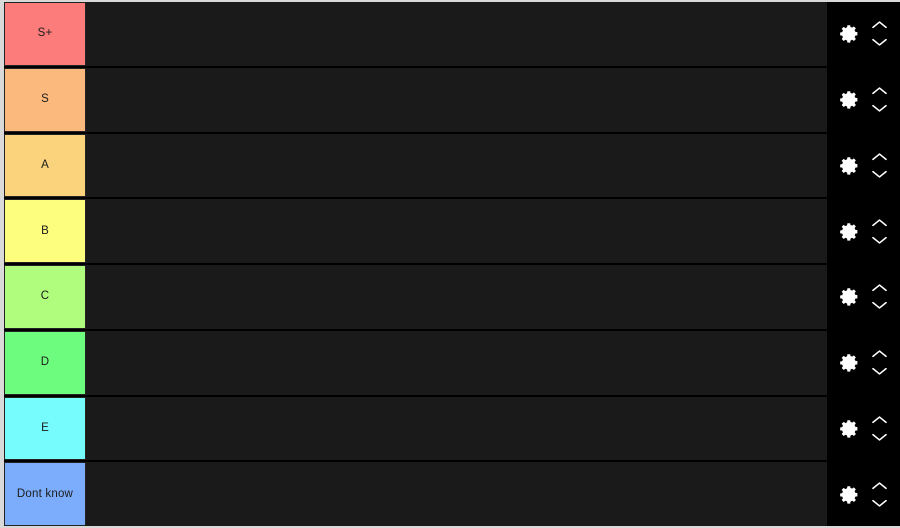 The width and height of the screenshot is (900, 528). Describe the element at coordinates (45, 362) in the screenshot. I see `tier-label-5: D` at that location.